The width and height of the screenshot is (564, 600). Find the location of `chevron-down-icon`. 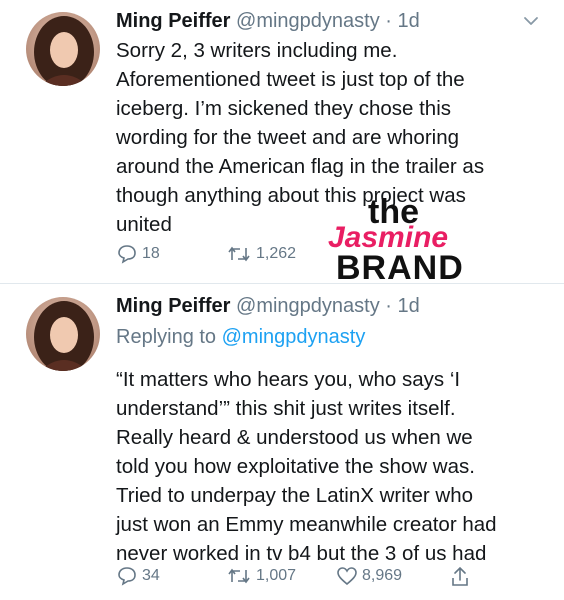

chevron-down-icon is located at coordinates (531, 21).